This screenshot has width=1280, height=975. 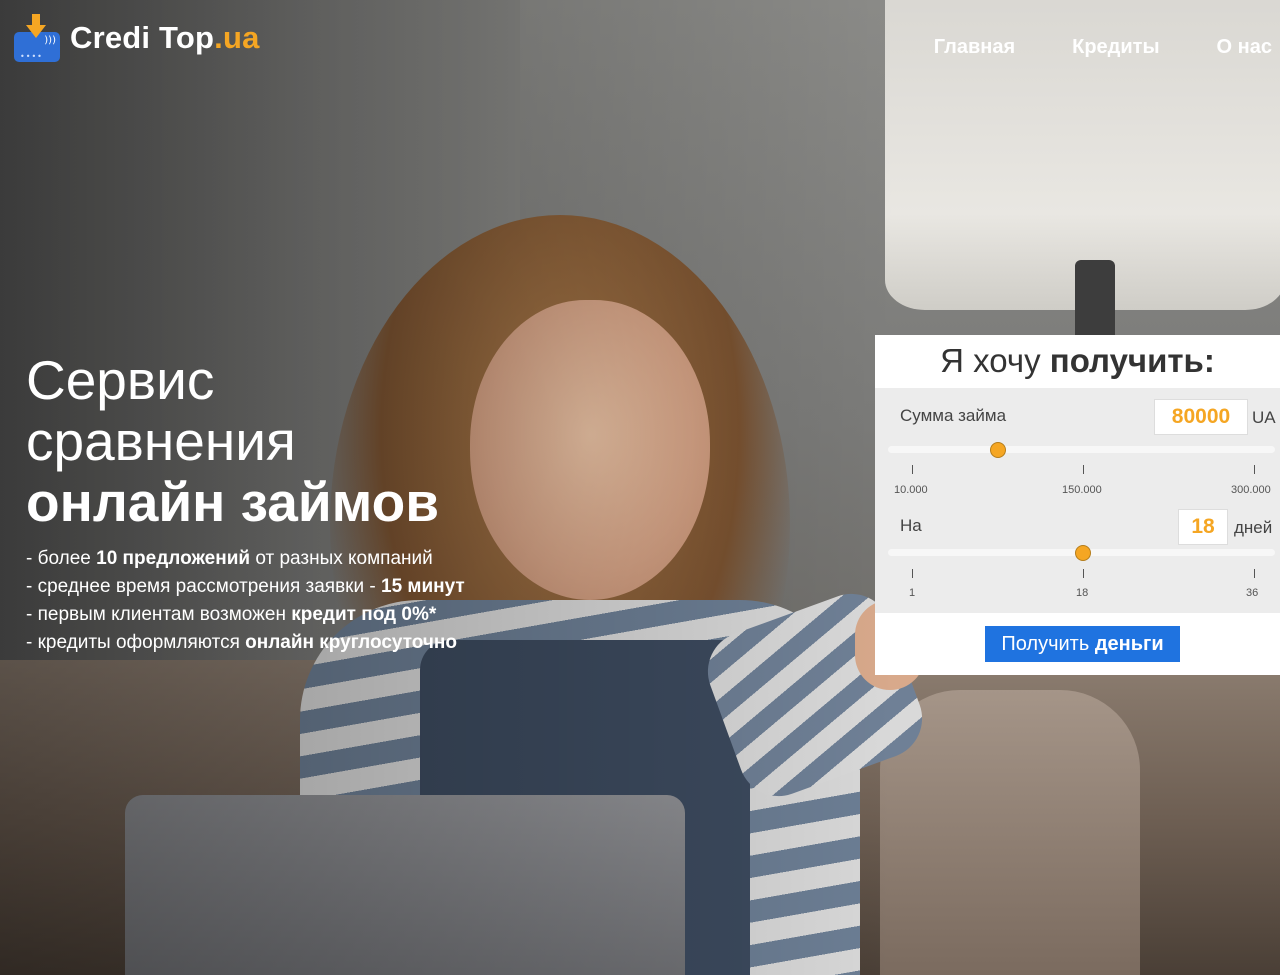 What do you see at coordinates (1083, 553) in the screenshot?
I see `term-slider-thumb` at bounding box center [1083, 553].